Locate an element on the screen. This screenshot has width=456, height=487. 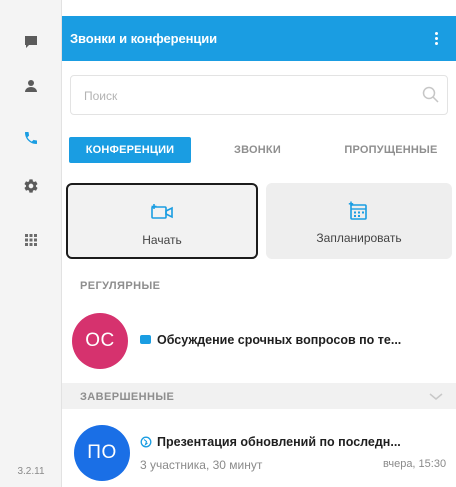
conference-participants: 3 участника, 30 минут is located at coordinates (201, 465).